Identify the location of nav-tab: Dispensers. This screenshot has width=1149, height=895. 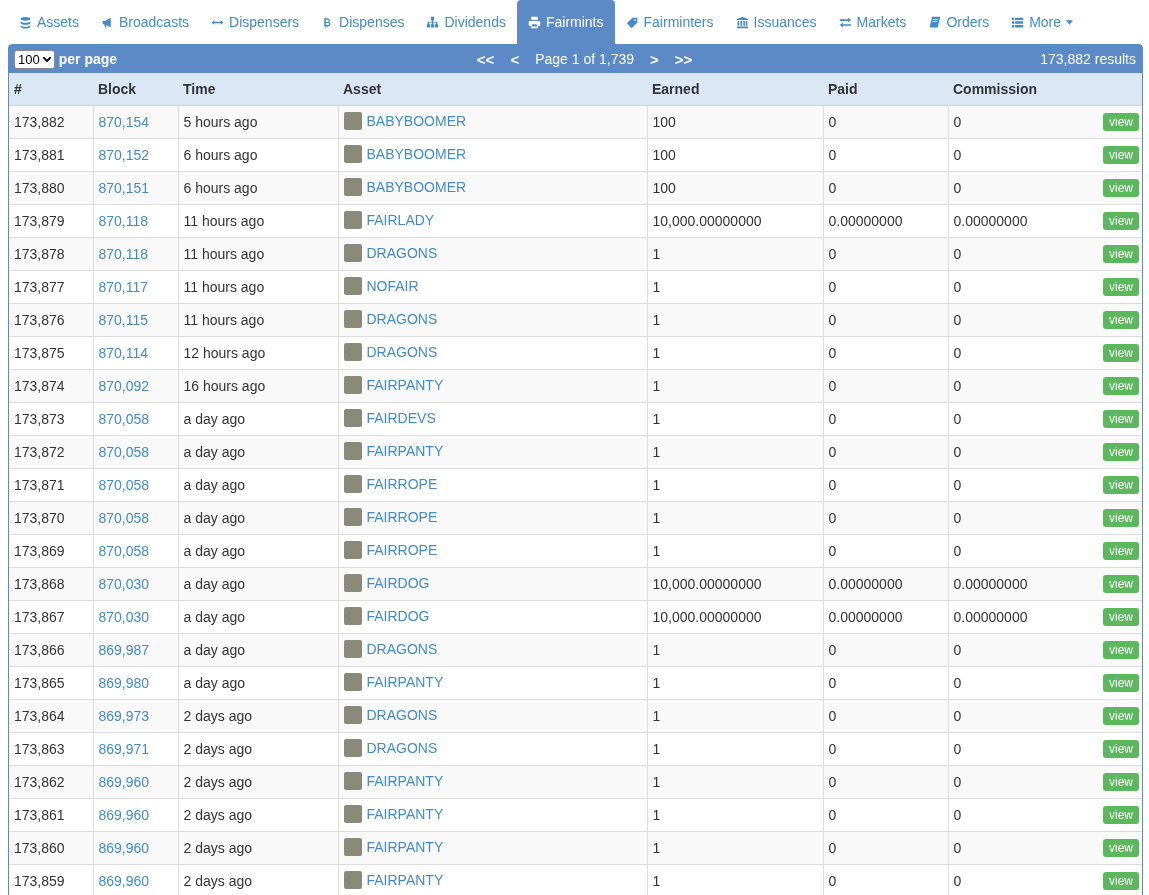
(255, 22).